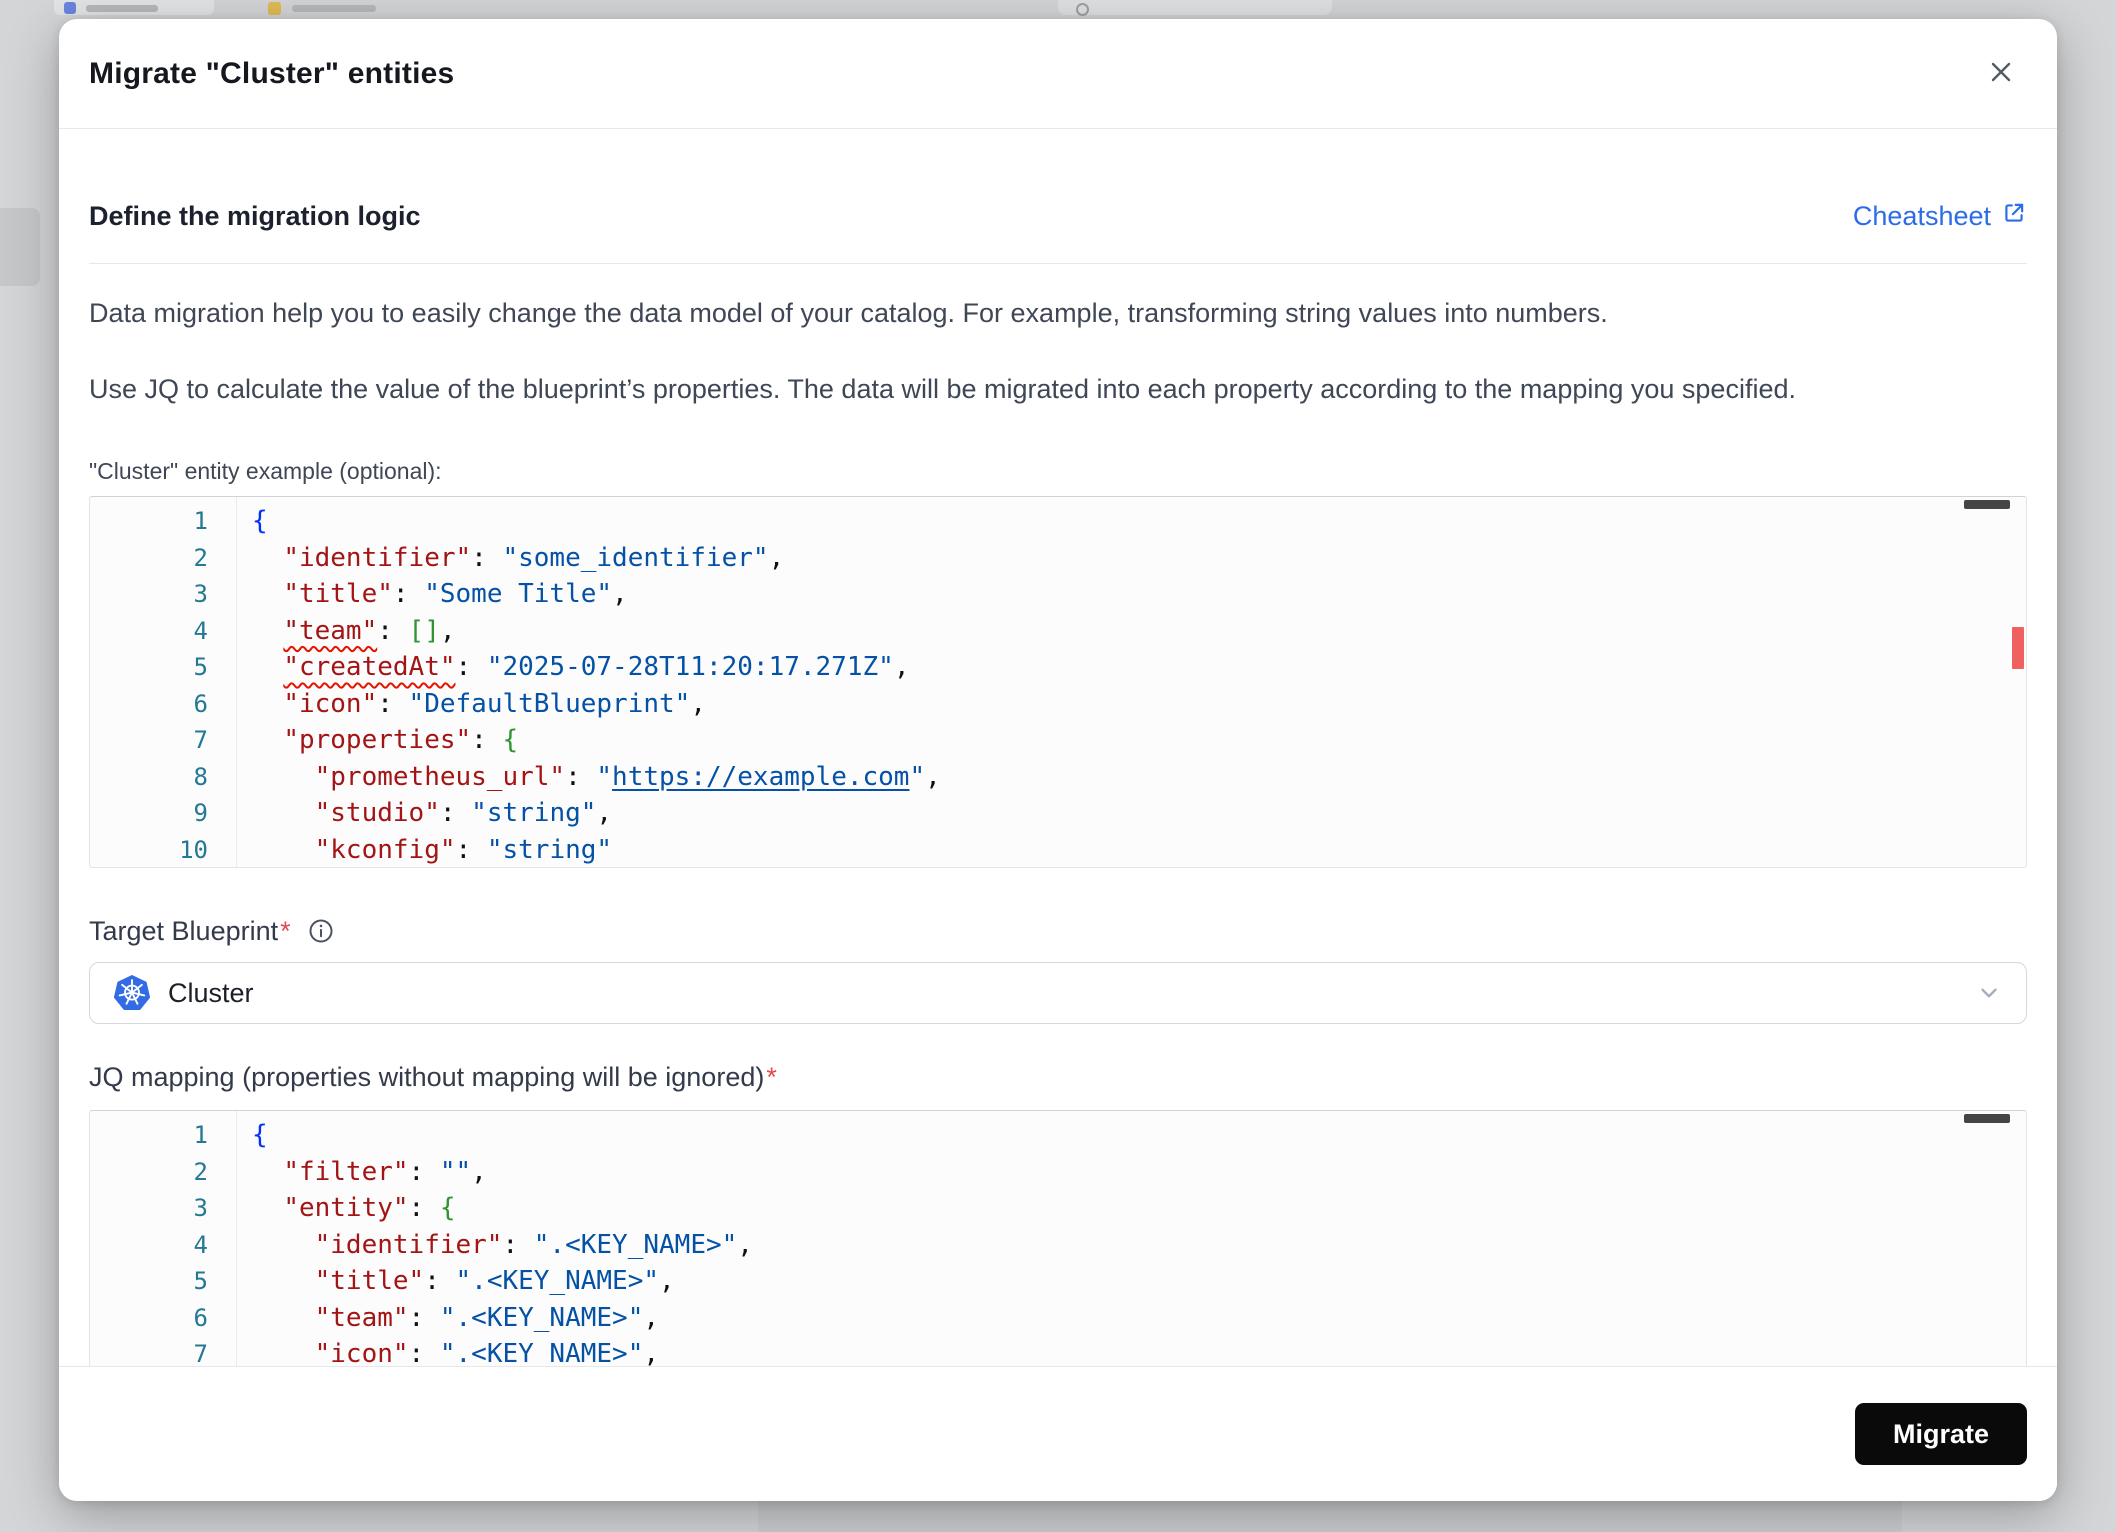 The image size is (2116, 1532). I want to click on section-header-row: Define the migration logic Cheatsheet, so click(1058, 216).